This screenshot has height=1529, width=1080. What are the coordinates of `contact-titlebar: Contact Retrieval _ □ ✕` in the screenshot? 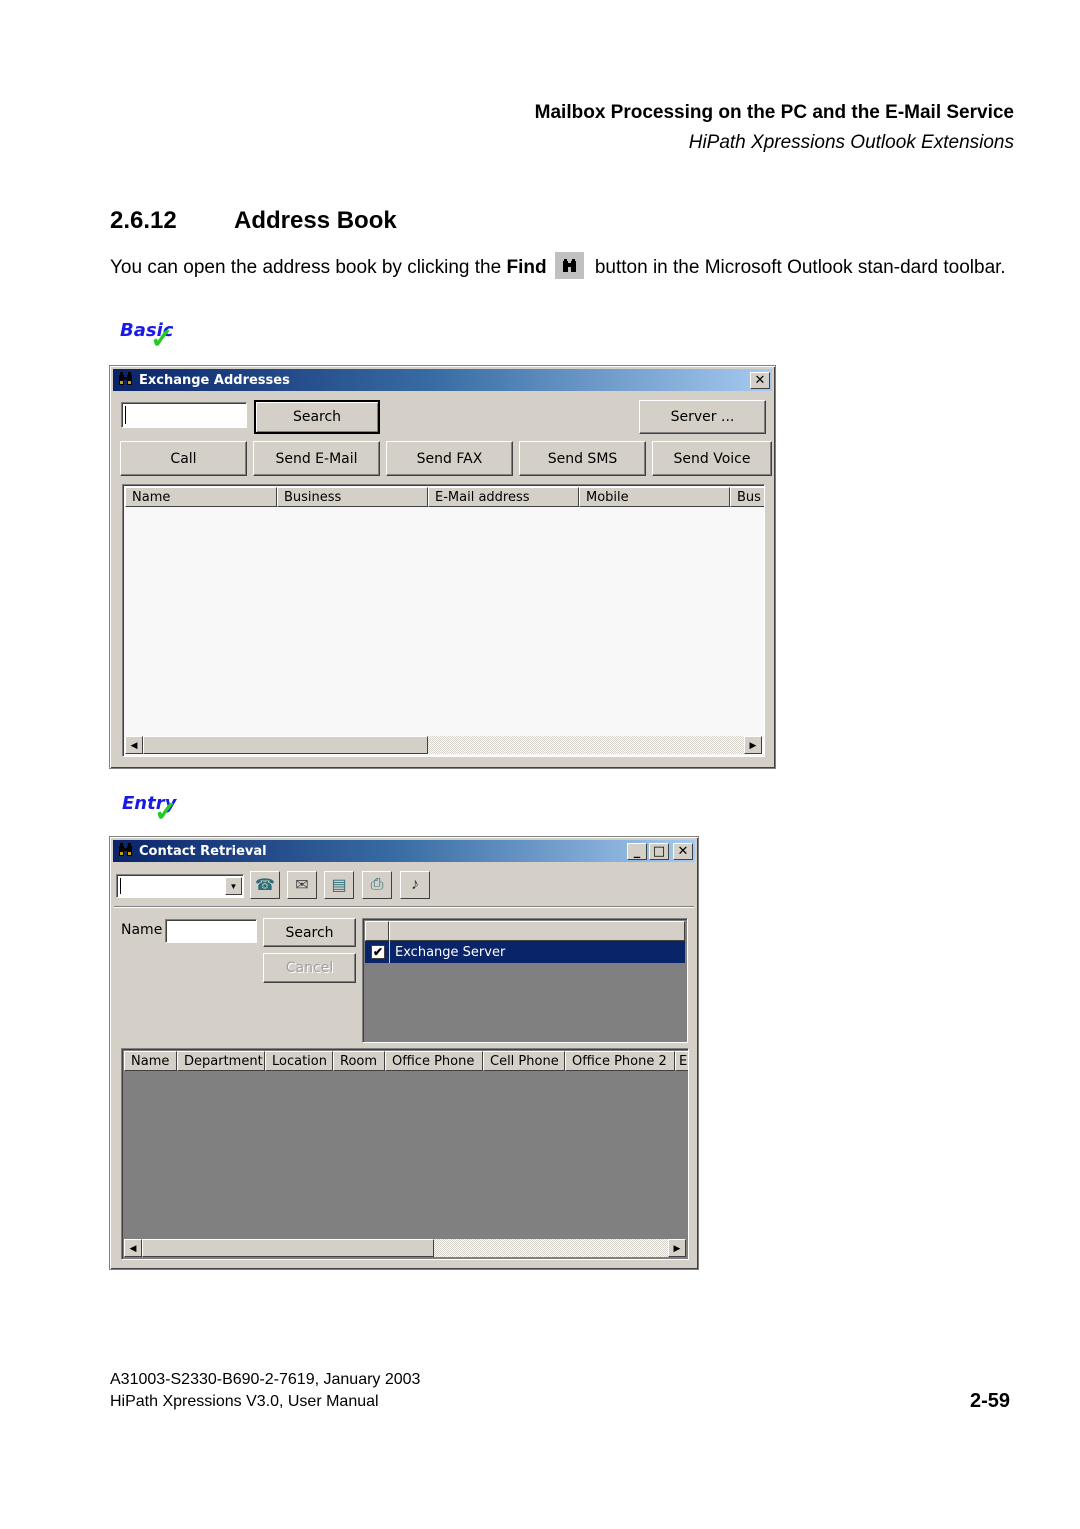 It's located at (404, 851).